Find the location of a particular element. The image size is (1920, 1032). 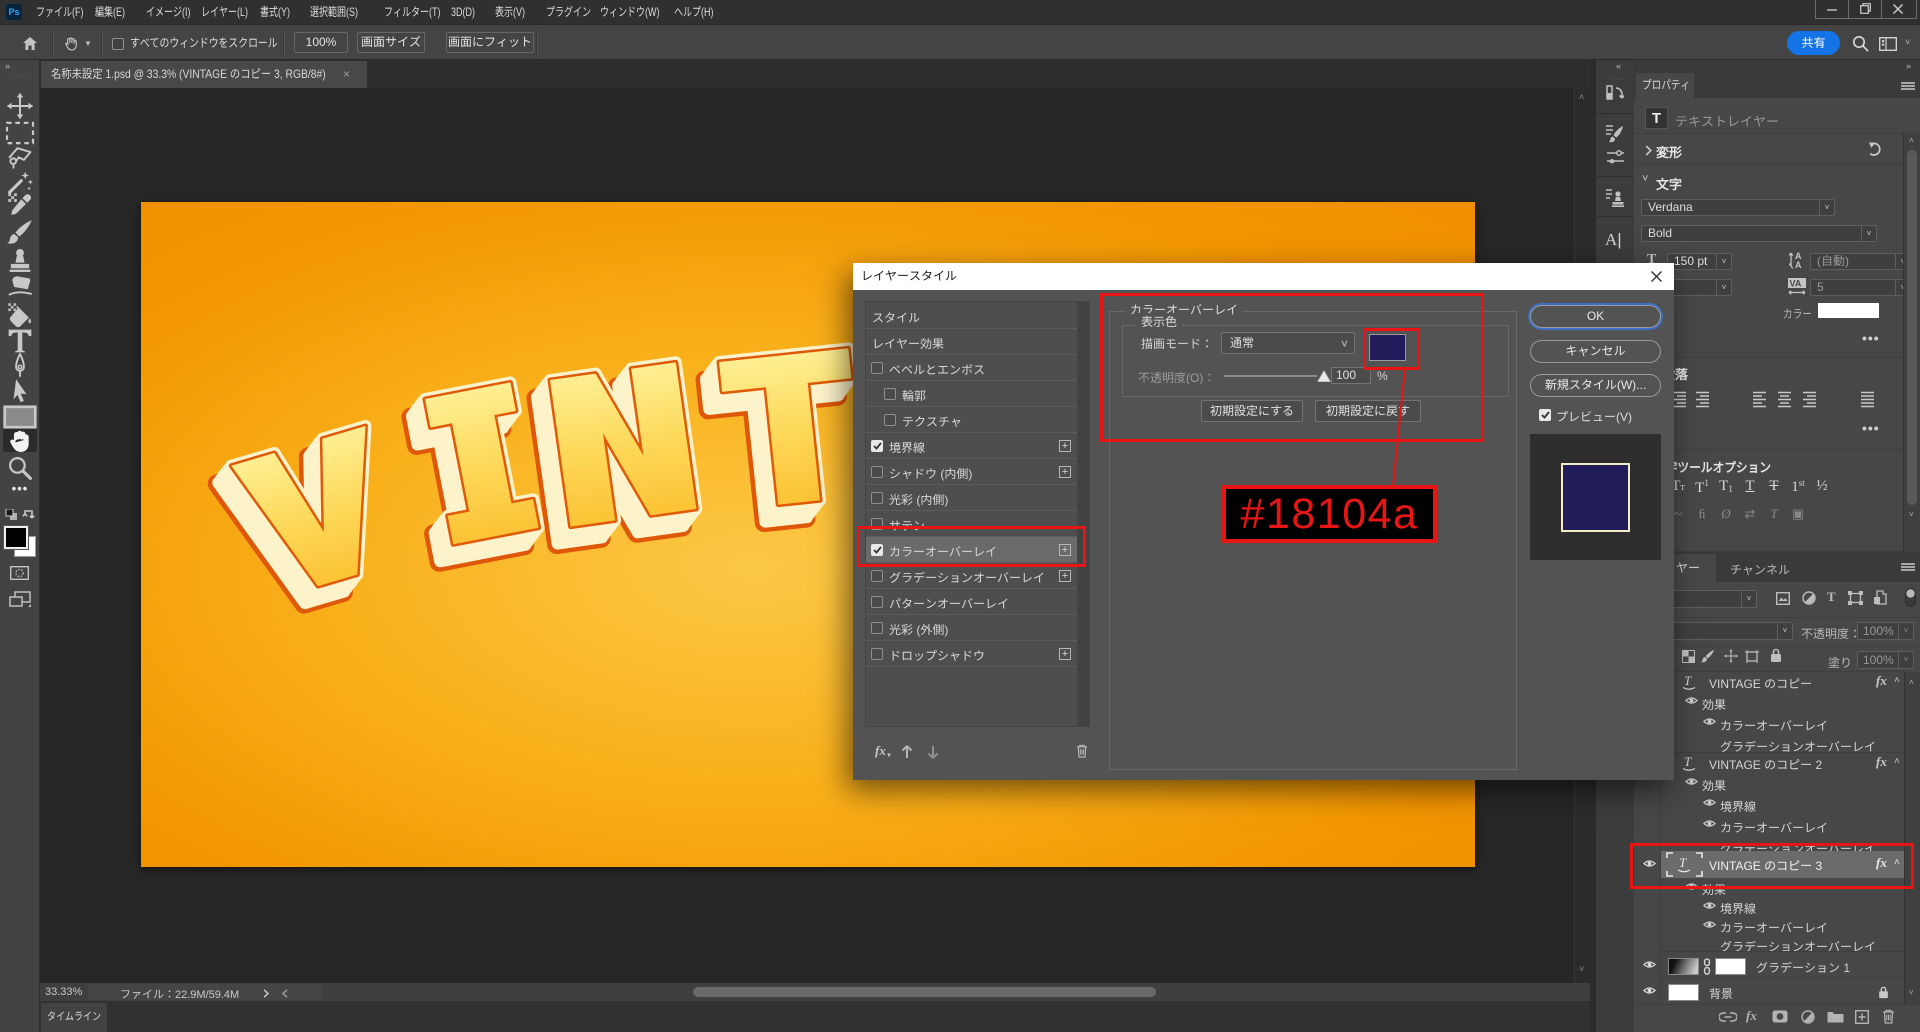

svg-text: A is located at coordinates (1798, 264).